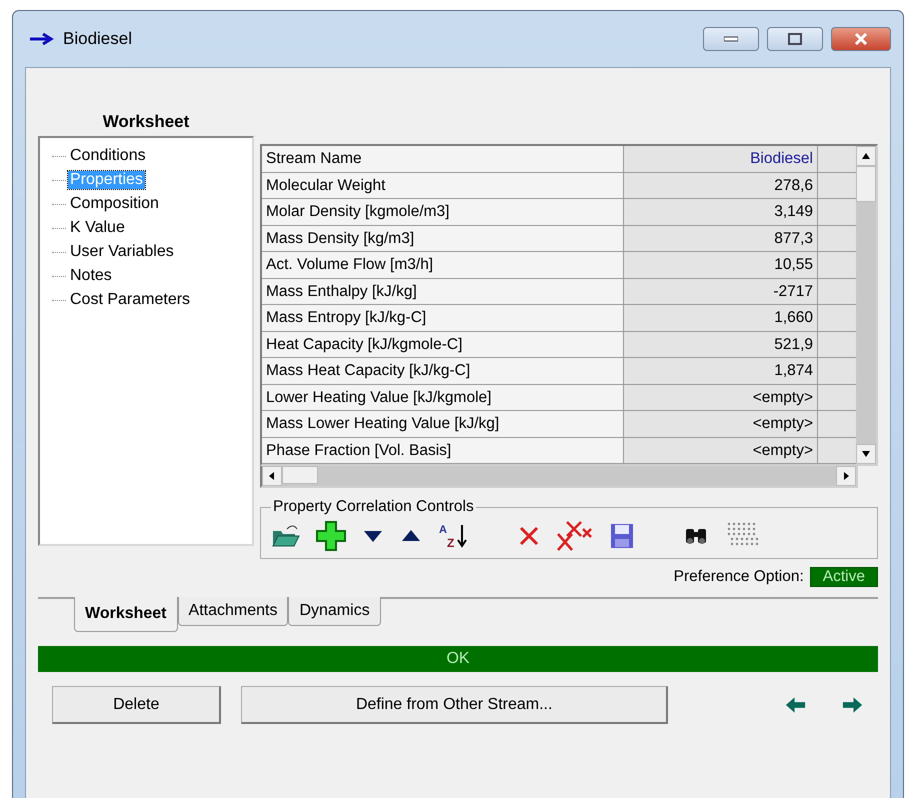 Image resolution: width=916 pixels, height=798 pixels. I want to click on maximize-button, so click(795, 39).